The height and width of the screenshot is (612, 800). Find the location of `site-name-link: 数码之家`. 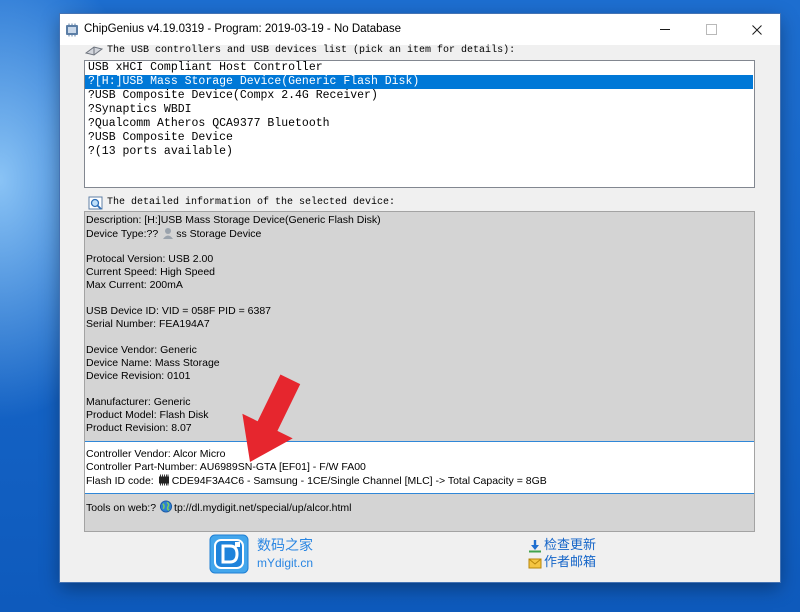

site-name-link: 数码之家 is located at coordinates (285, 546).